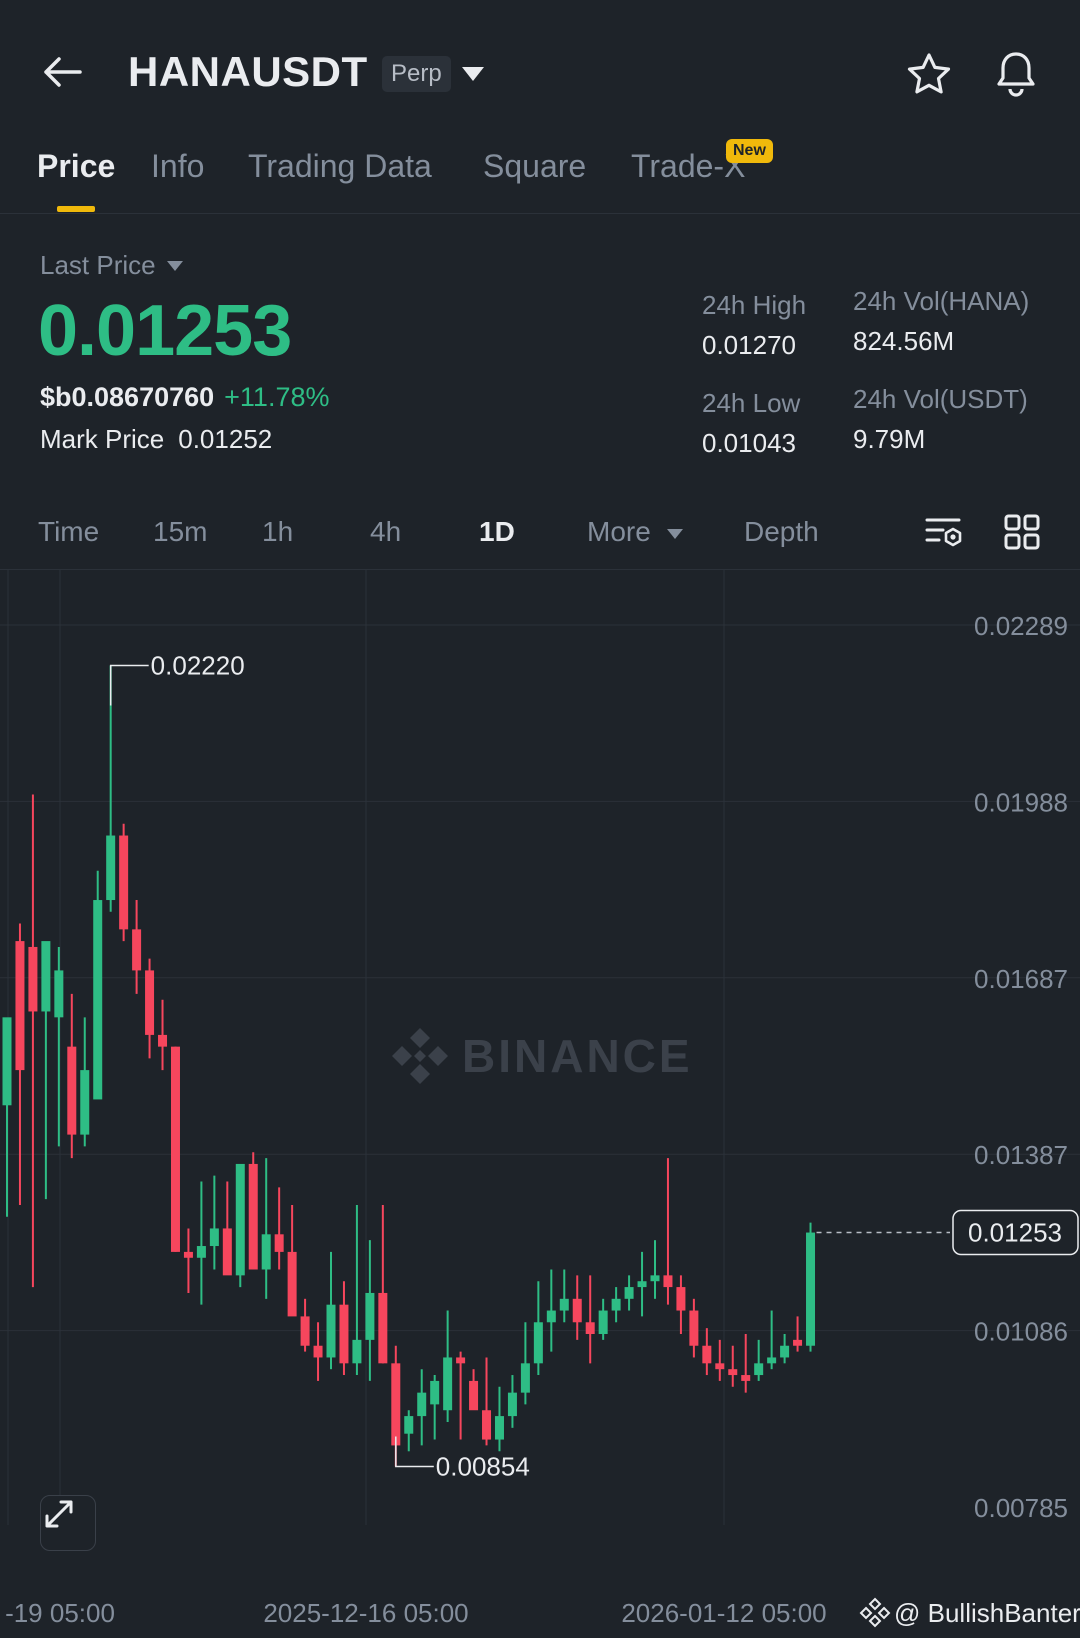 This screenshot has height=1638, width=1080. What do you see at coordinates (987, 1613) in the screenshot?
I see `attribution-text: @ BullishBanter` at bounding box center [987, 1613].